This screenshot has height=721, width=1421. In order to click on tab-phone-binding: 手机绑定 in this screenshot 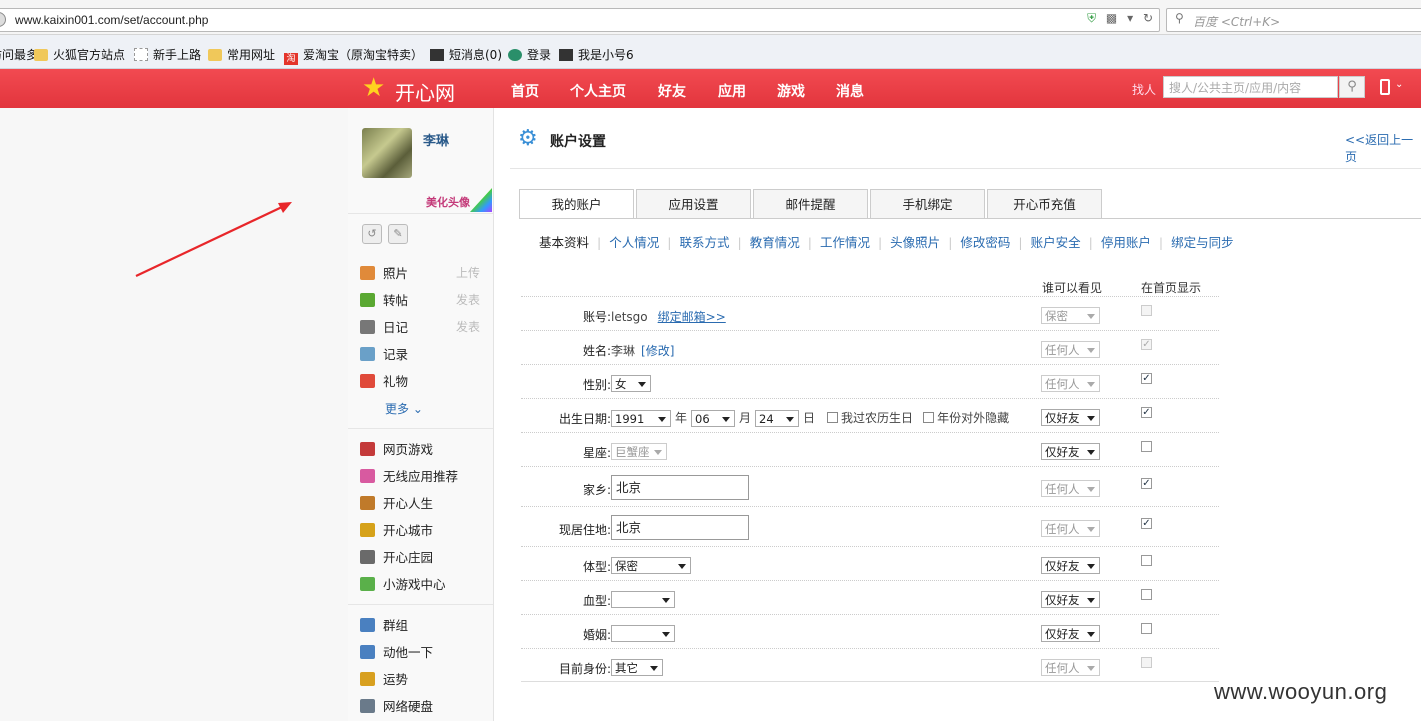, I will do `click(927, 203)`.